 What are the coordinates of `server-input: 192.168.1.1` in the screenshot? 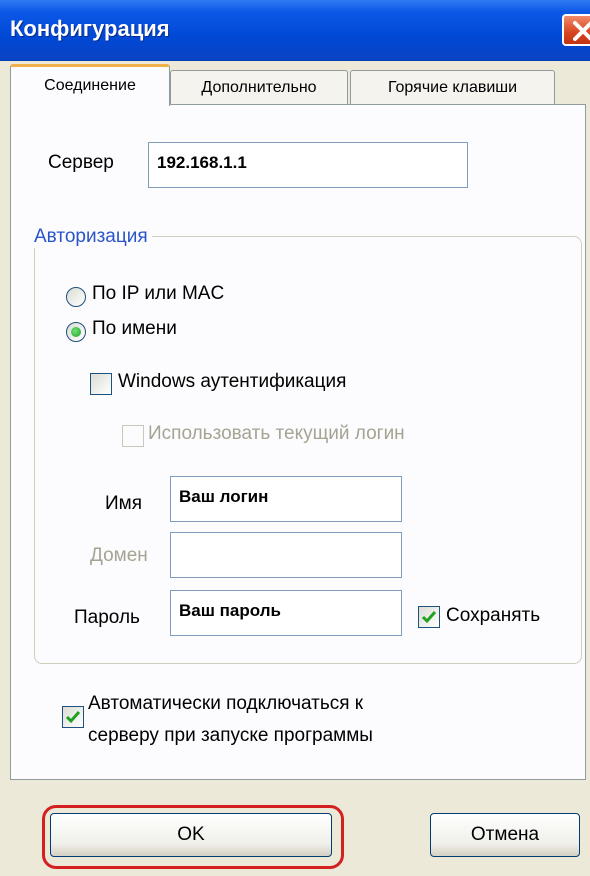 It's located at (308, 165).